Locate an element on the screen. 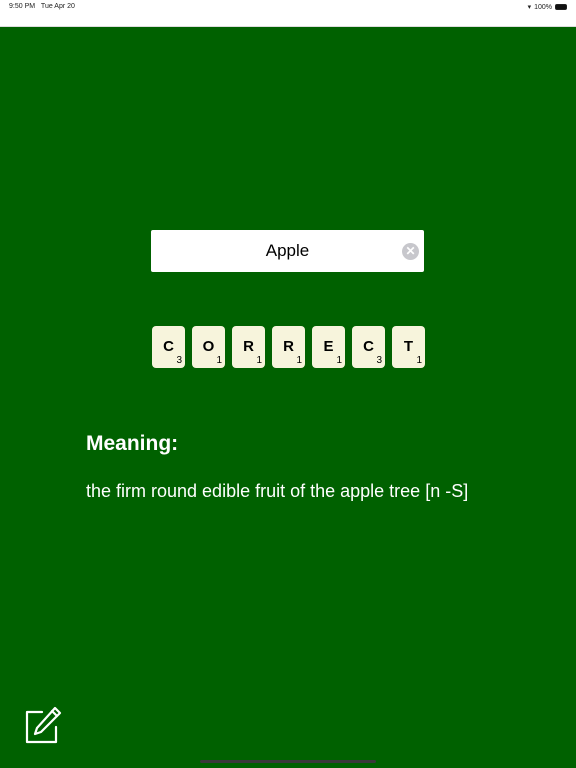 The width and height of the screenshot is (576, 768). letter-tile: T1 is located at coordinates (408, 347).